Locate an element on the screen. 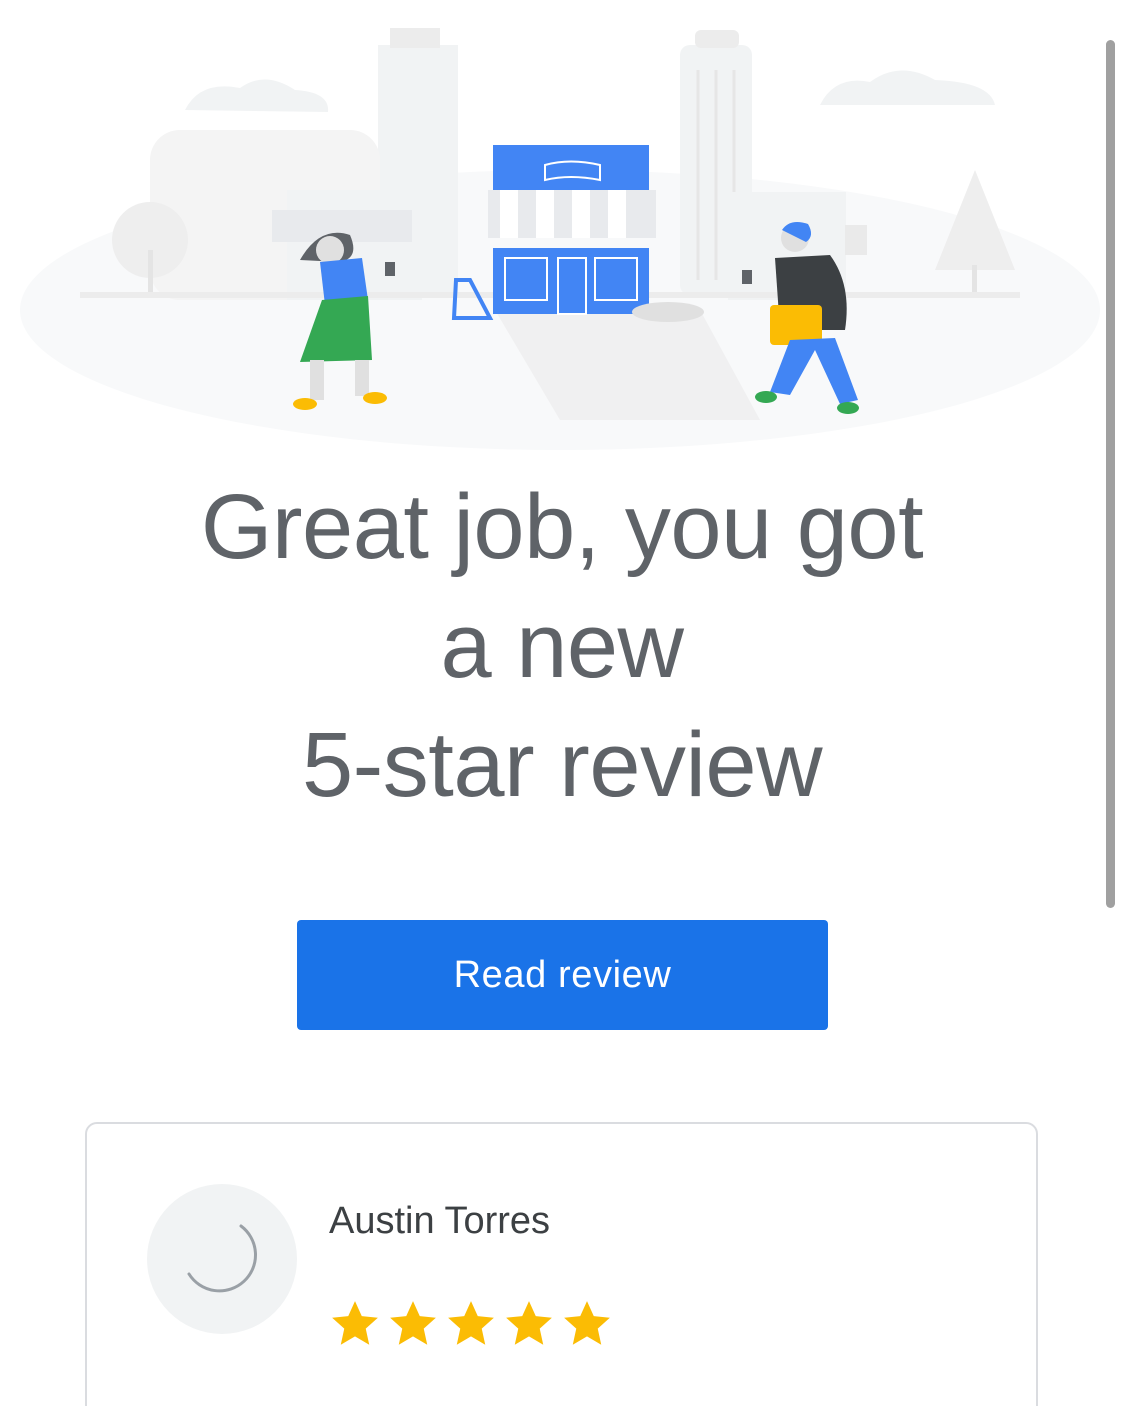 This screenshot has width=1125, height=1406. read-review-button: Read review is located at coordinates (562, 975).